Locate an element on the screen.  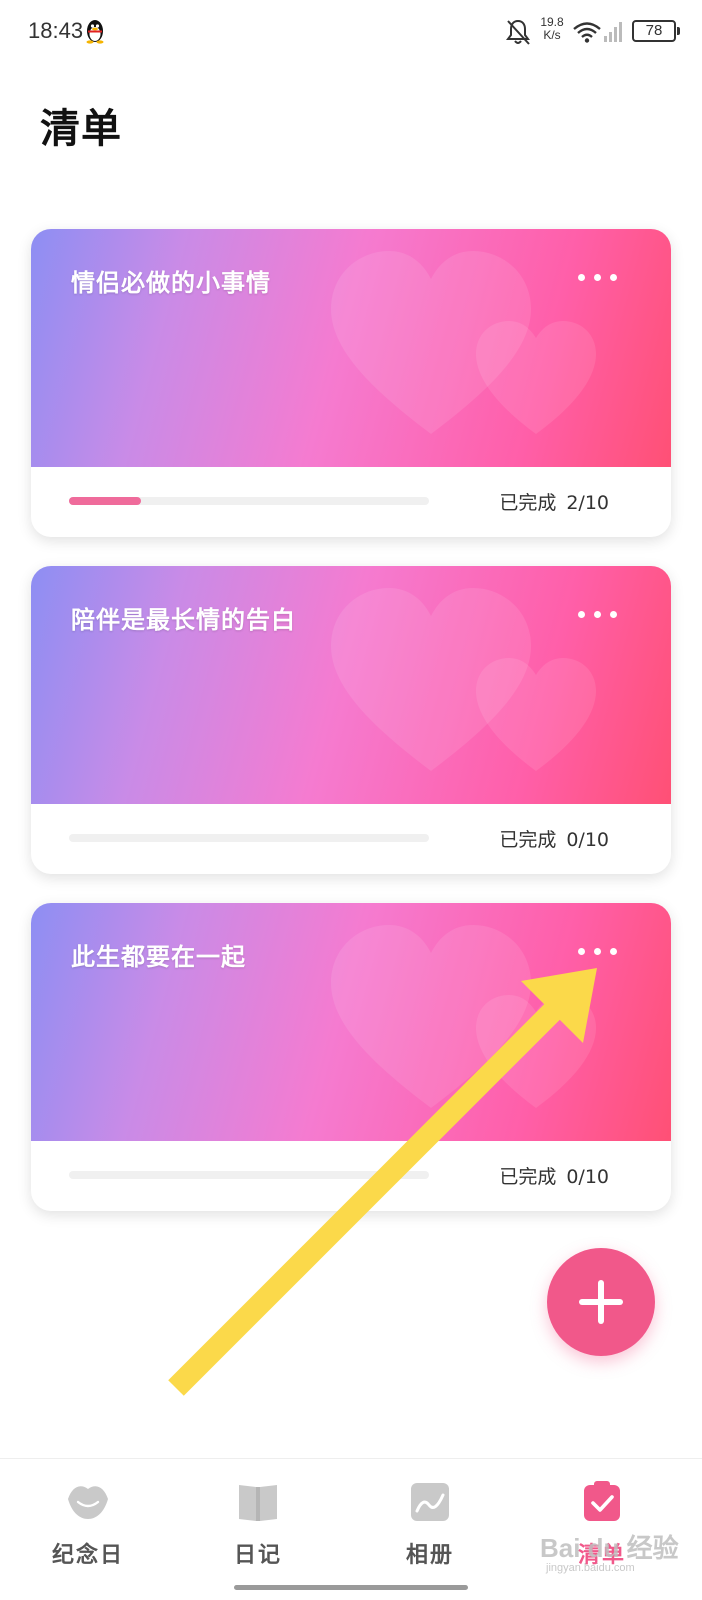
bell-muted-icon is located at coordinates (518, 32).